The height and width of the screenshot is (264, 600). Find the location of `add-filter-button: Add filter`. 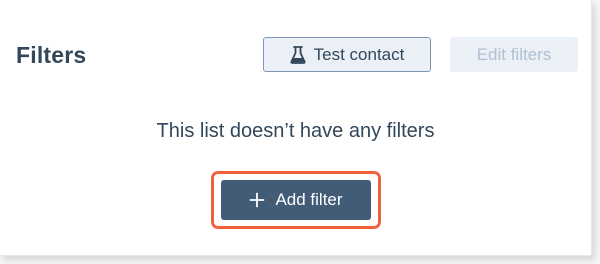

add-filter-button: Add filter is located at coordinates (296, 200).